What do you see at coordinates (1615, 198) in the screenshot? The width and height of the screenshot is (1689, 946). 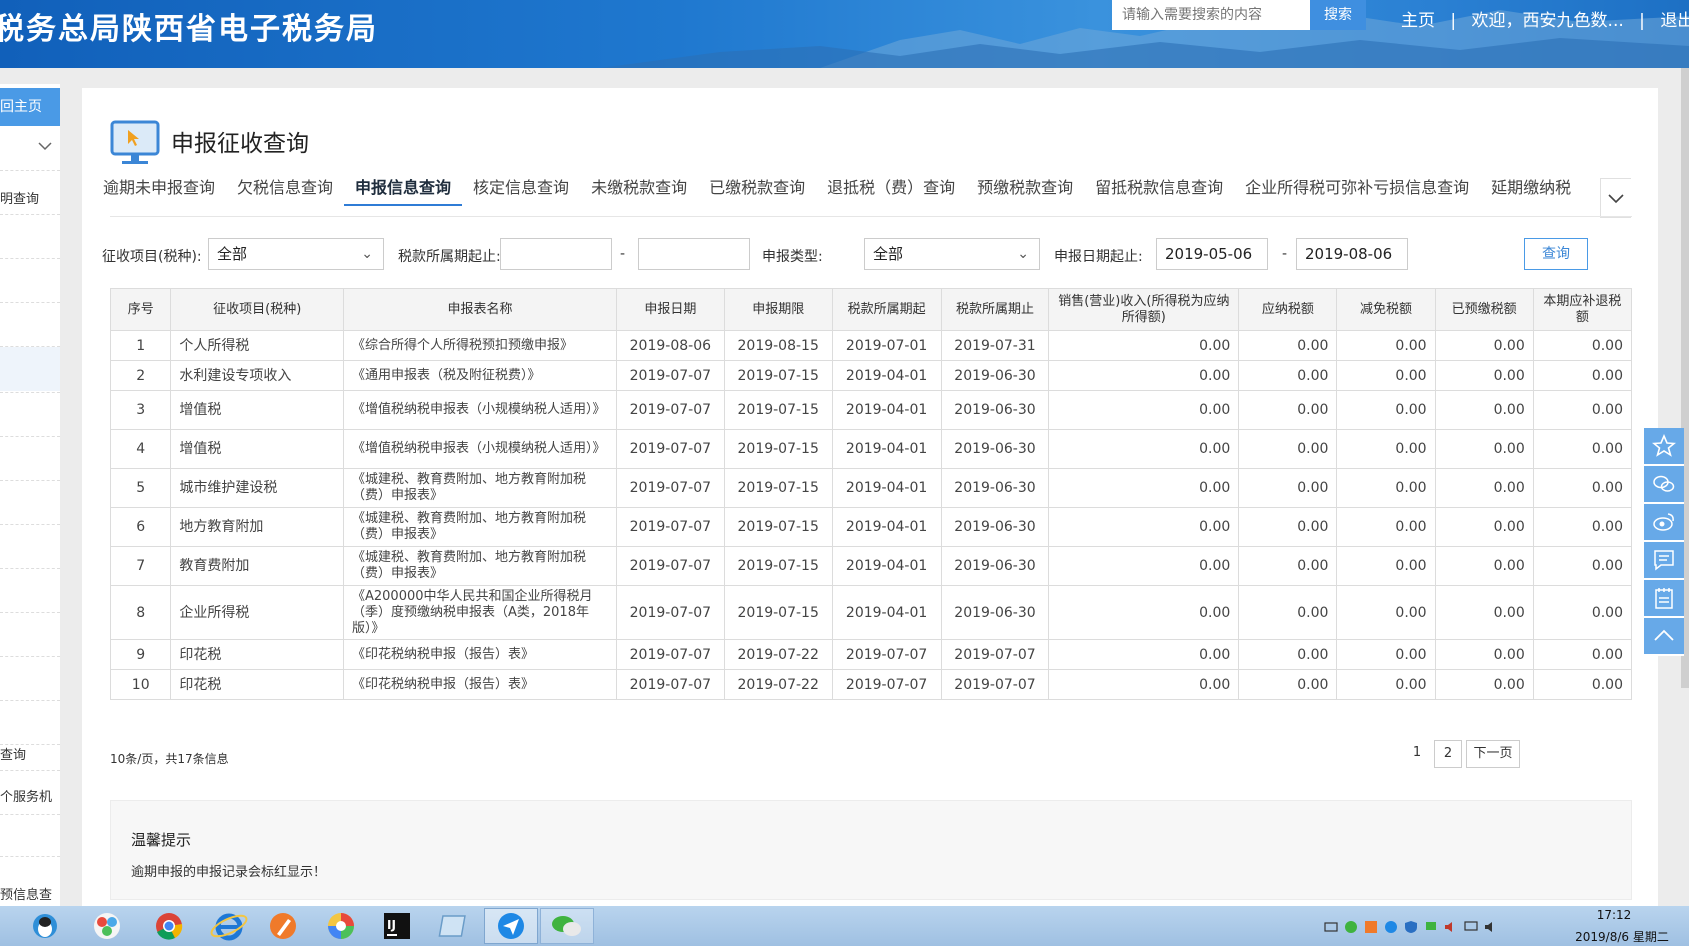 I see `tab-more-button` at bounding box center [1615, 198].